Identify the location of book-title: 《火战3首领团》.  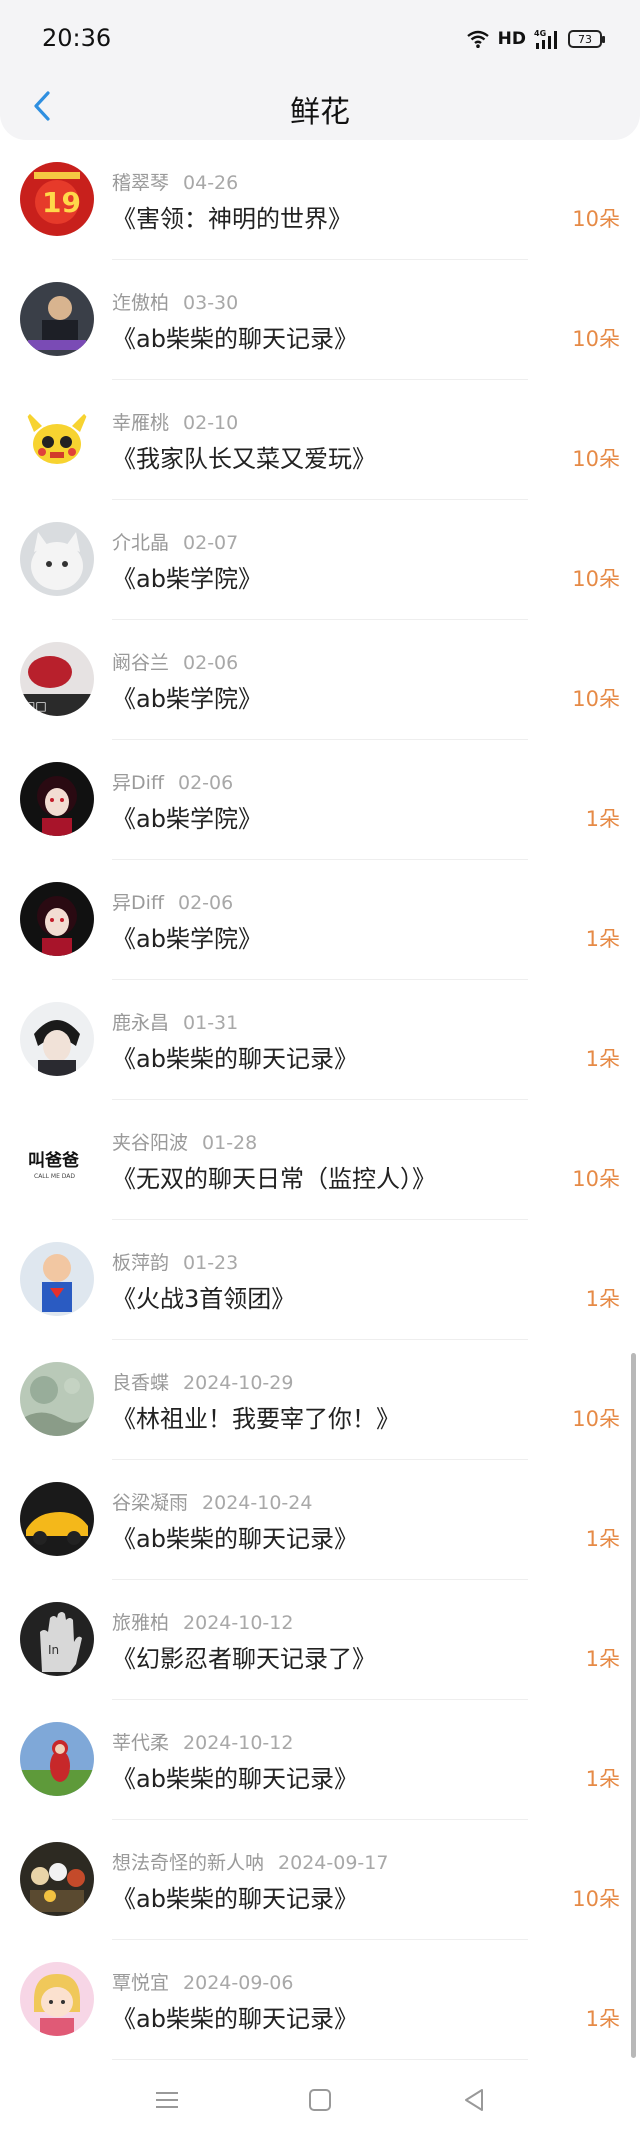
(203, 1296).